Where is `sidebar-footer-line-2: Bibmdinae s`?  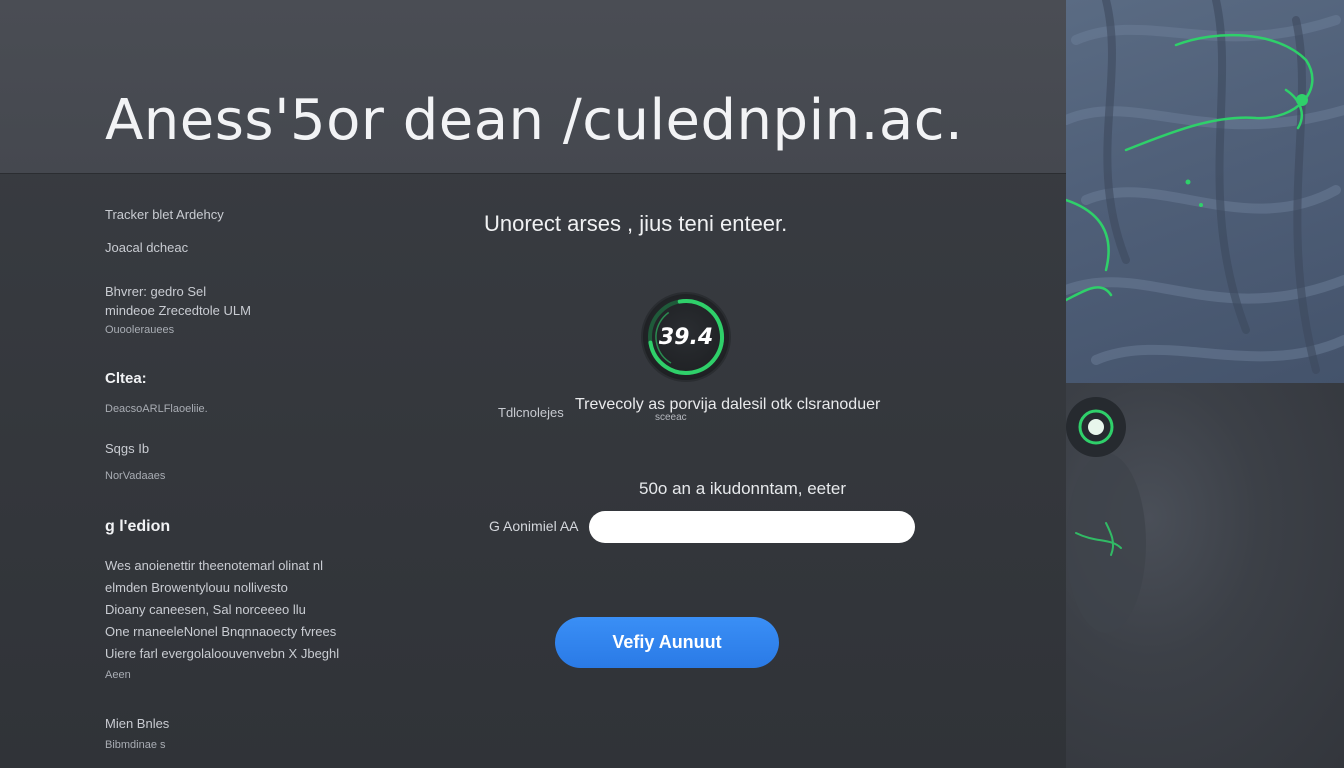 sidebar-footer-line-2: Bibmdinae s is located at coordinates (135, 745).